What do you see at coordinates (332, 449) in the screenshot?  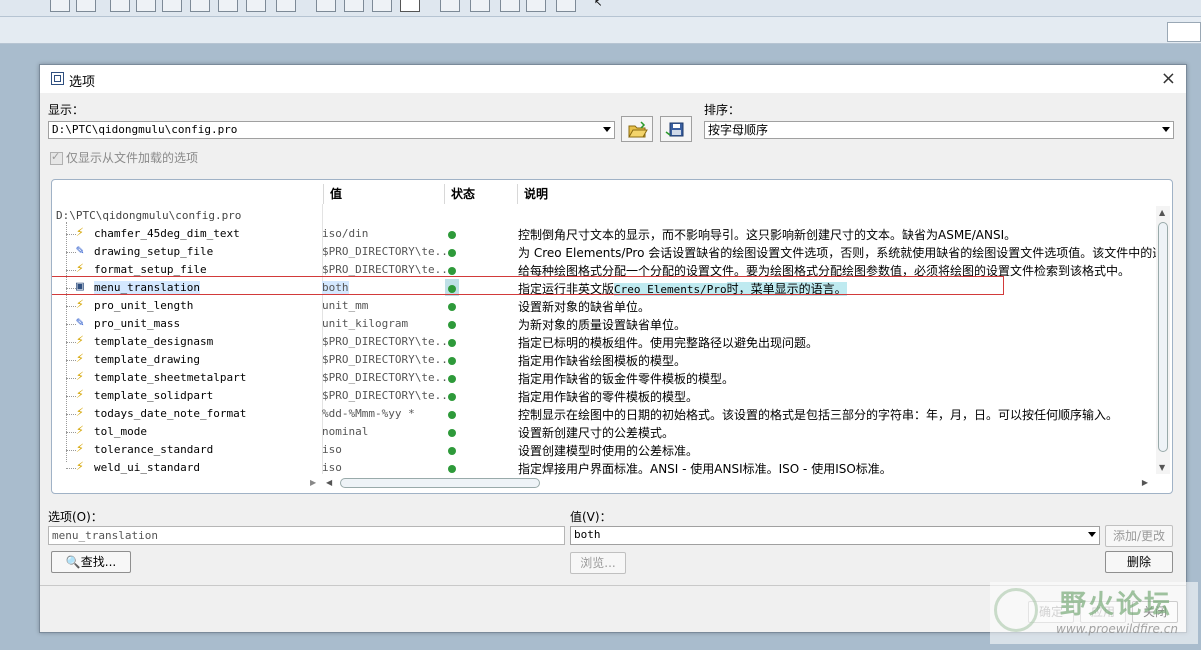 I see `option-value: iso` at bounding box center [332, 449].